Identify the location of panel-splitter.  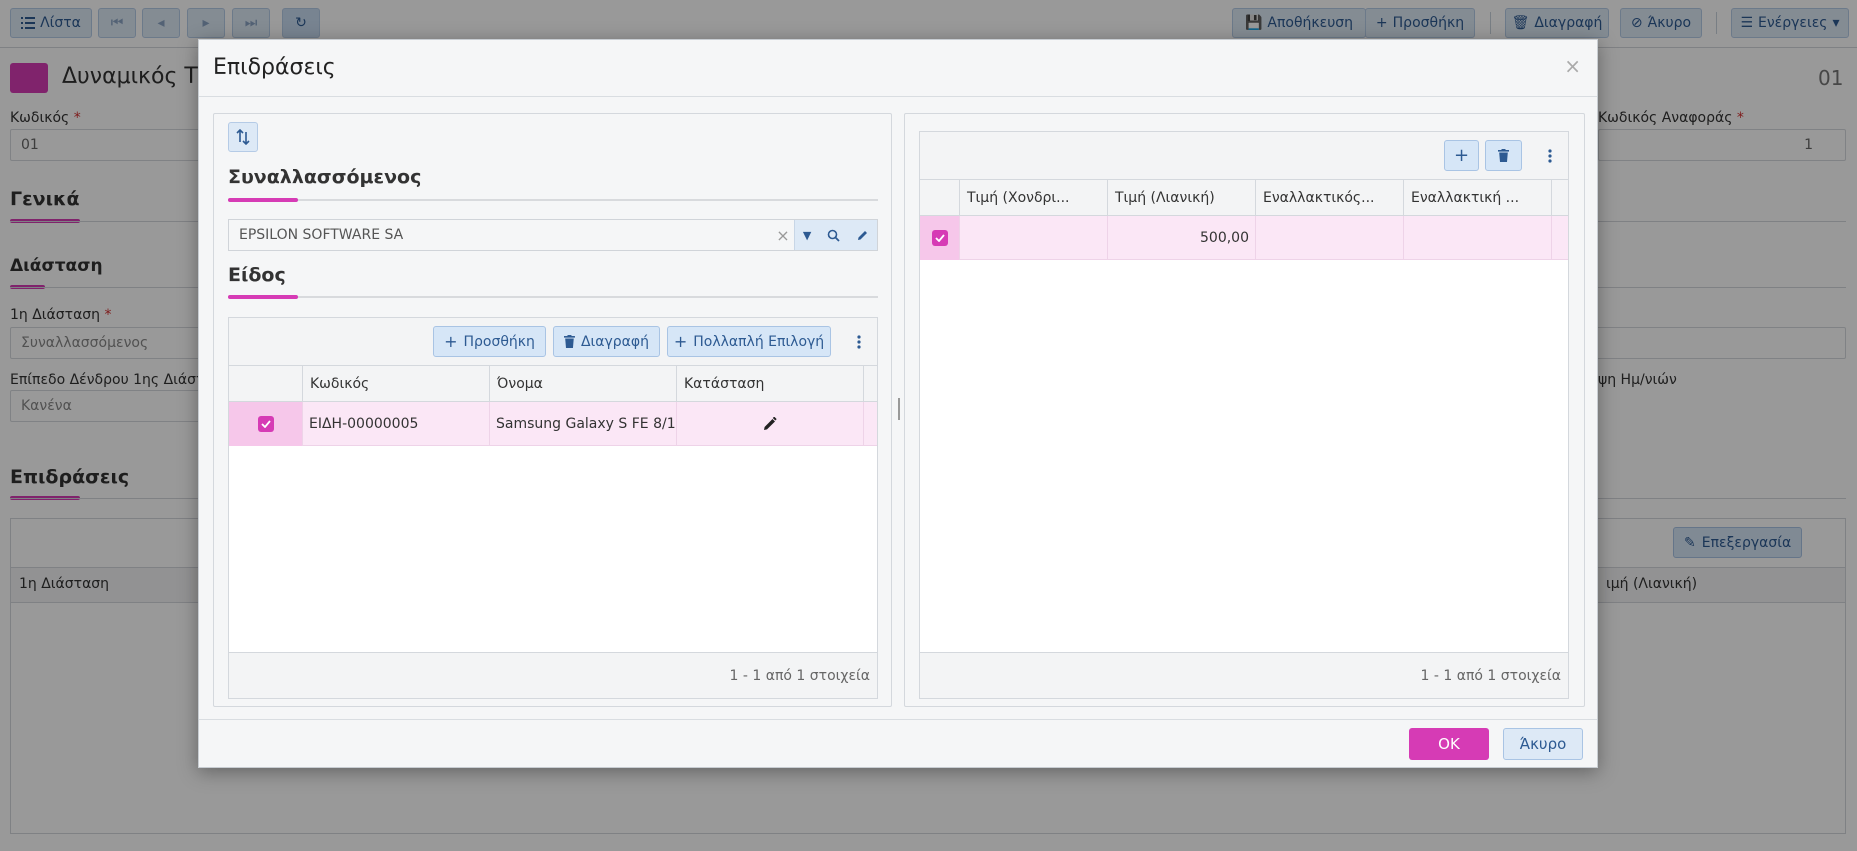
(899, 409).